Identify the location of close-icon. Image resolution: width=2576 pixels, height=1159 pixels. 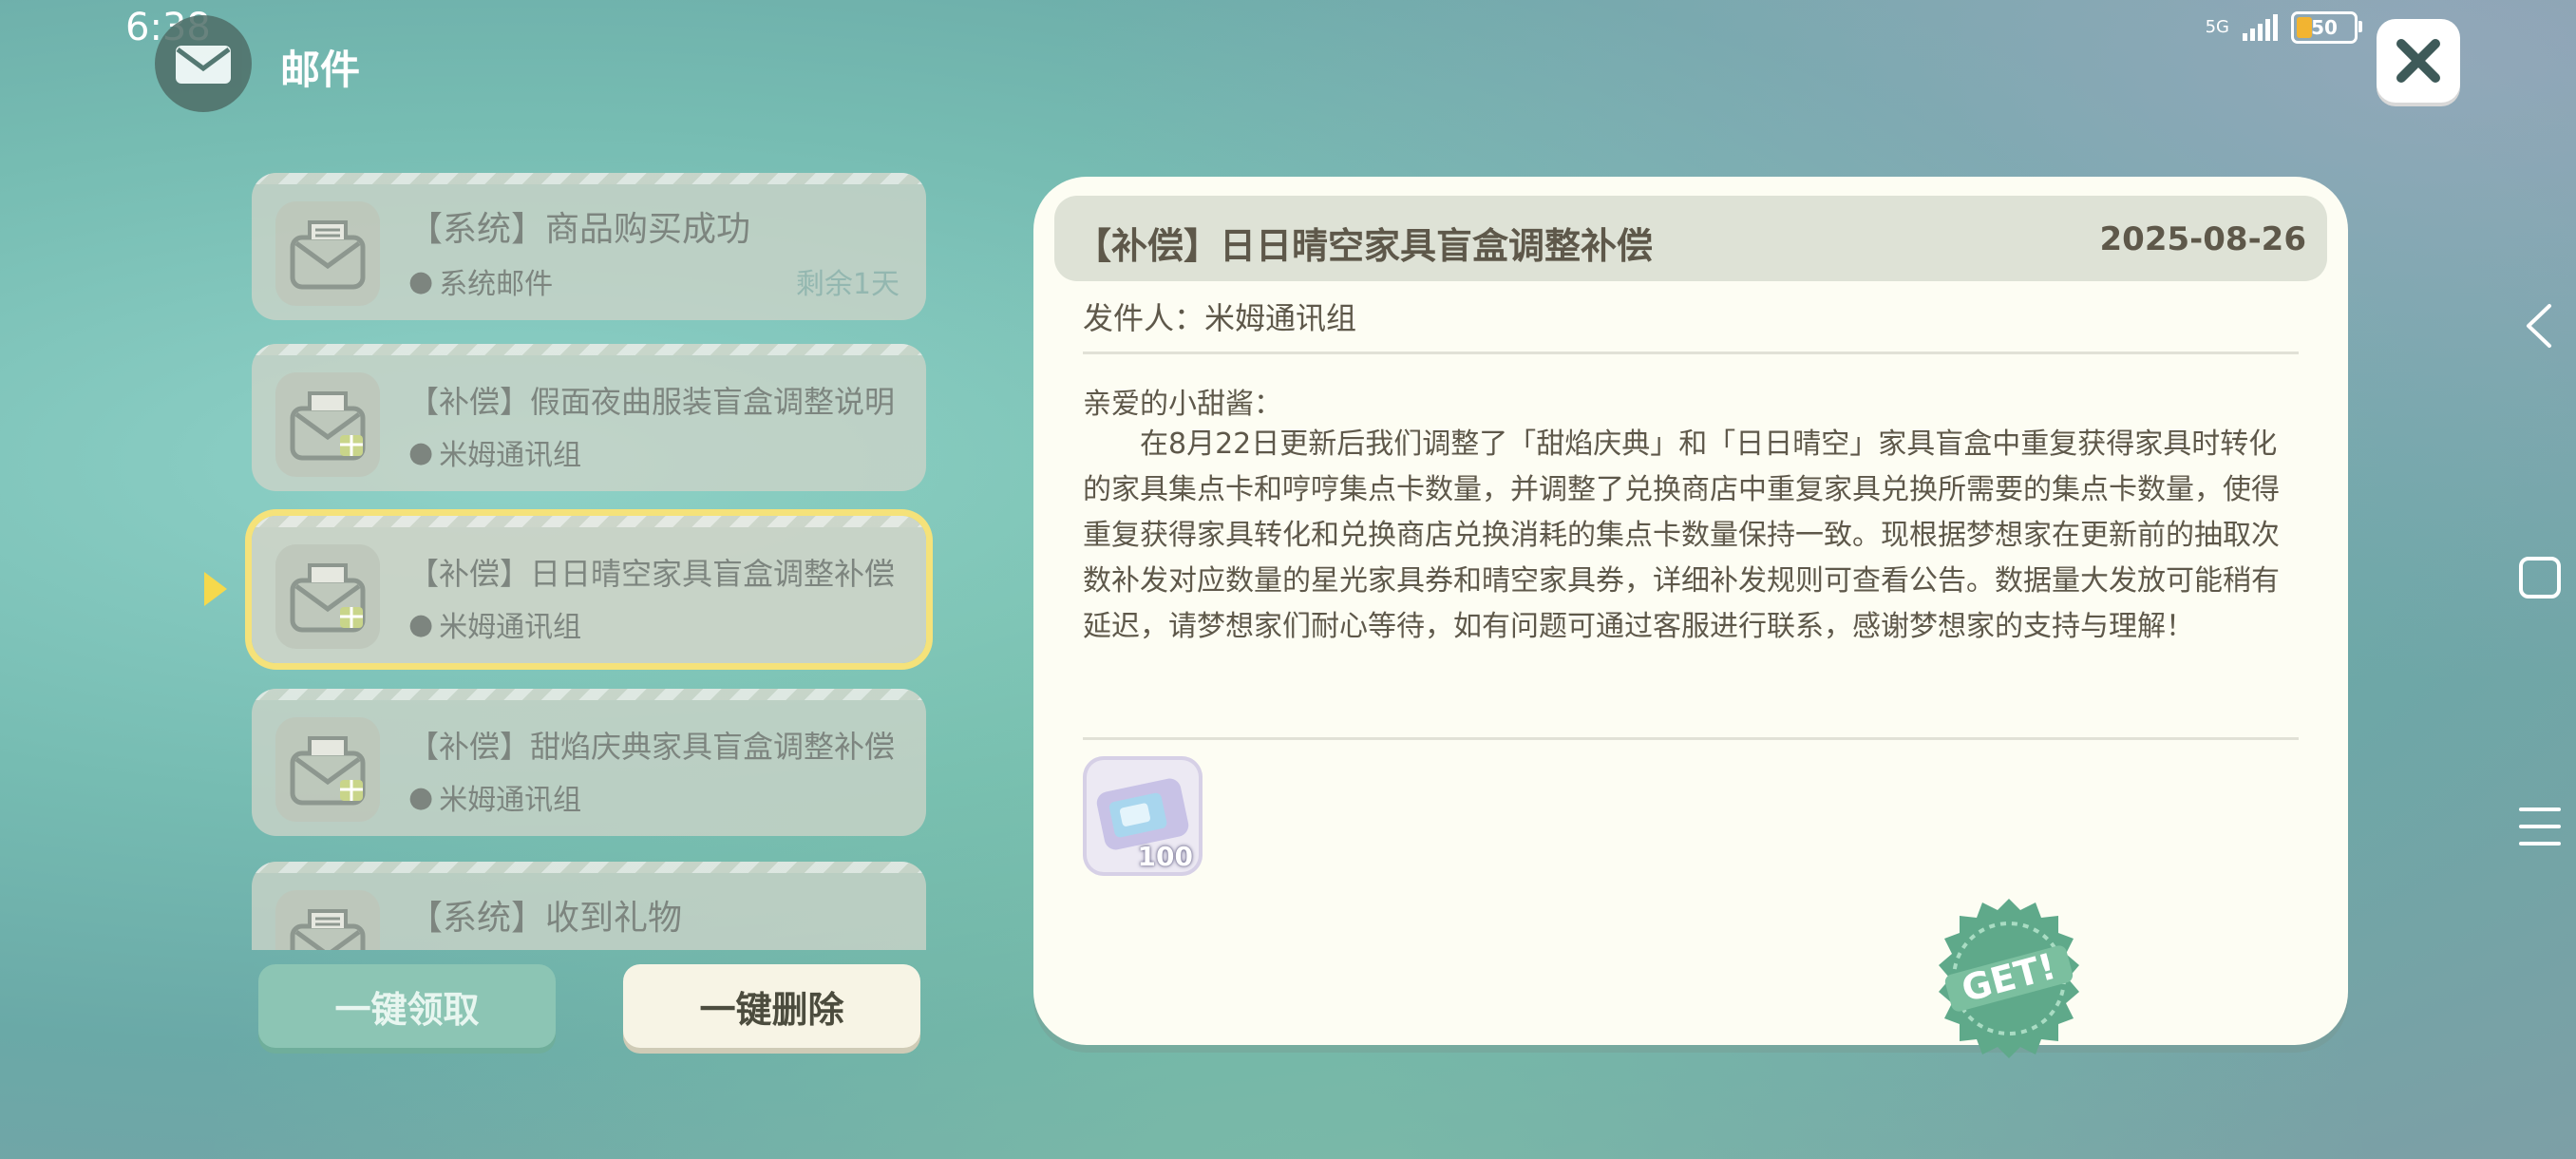
(2418, 61).